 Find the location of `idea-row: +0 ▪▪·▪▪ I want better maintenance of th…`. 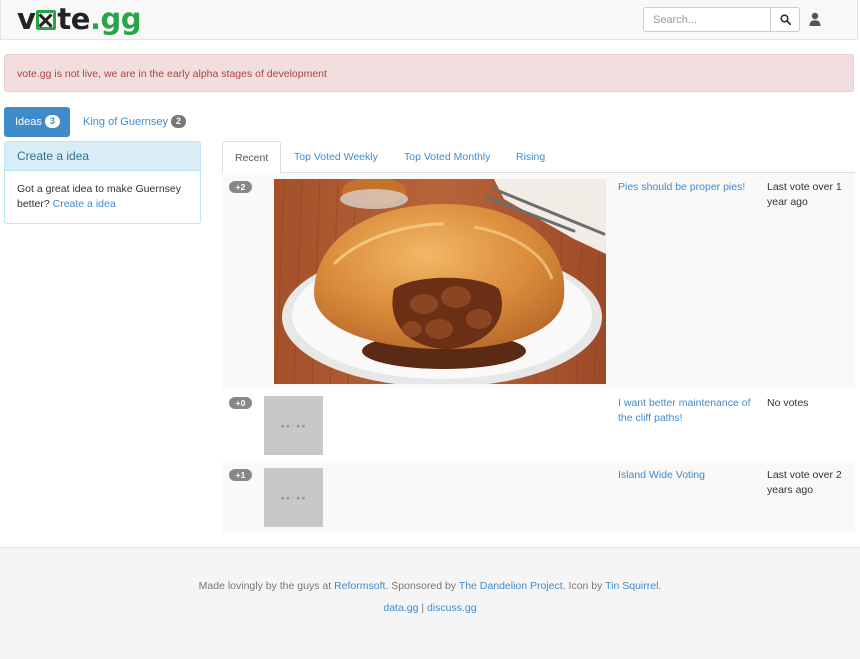

idea-row: +0 ▪▪·▪▪ I want better maintenance of th… is located at coordinates (538, 425).